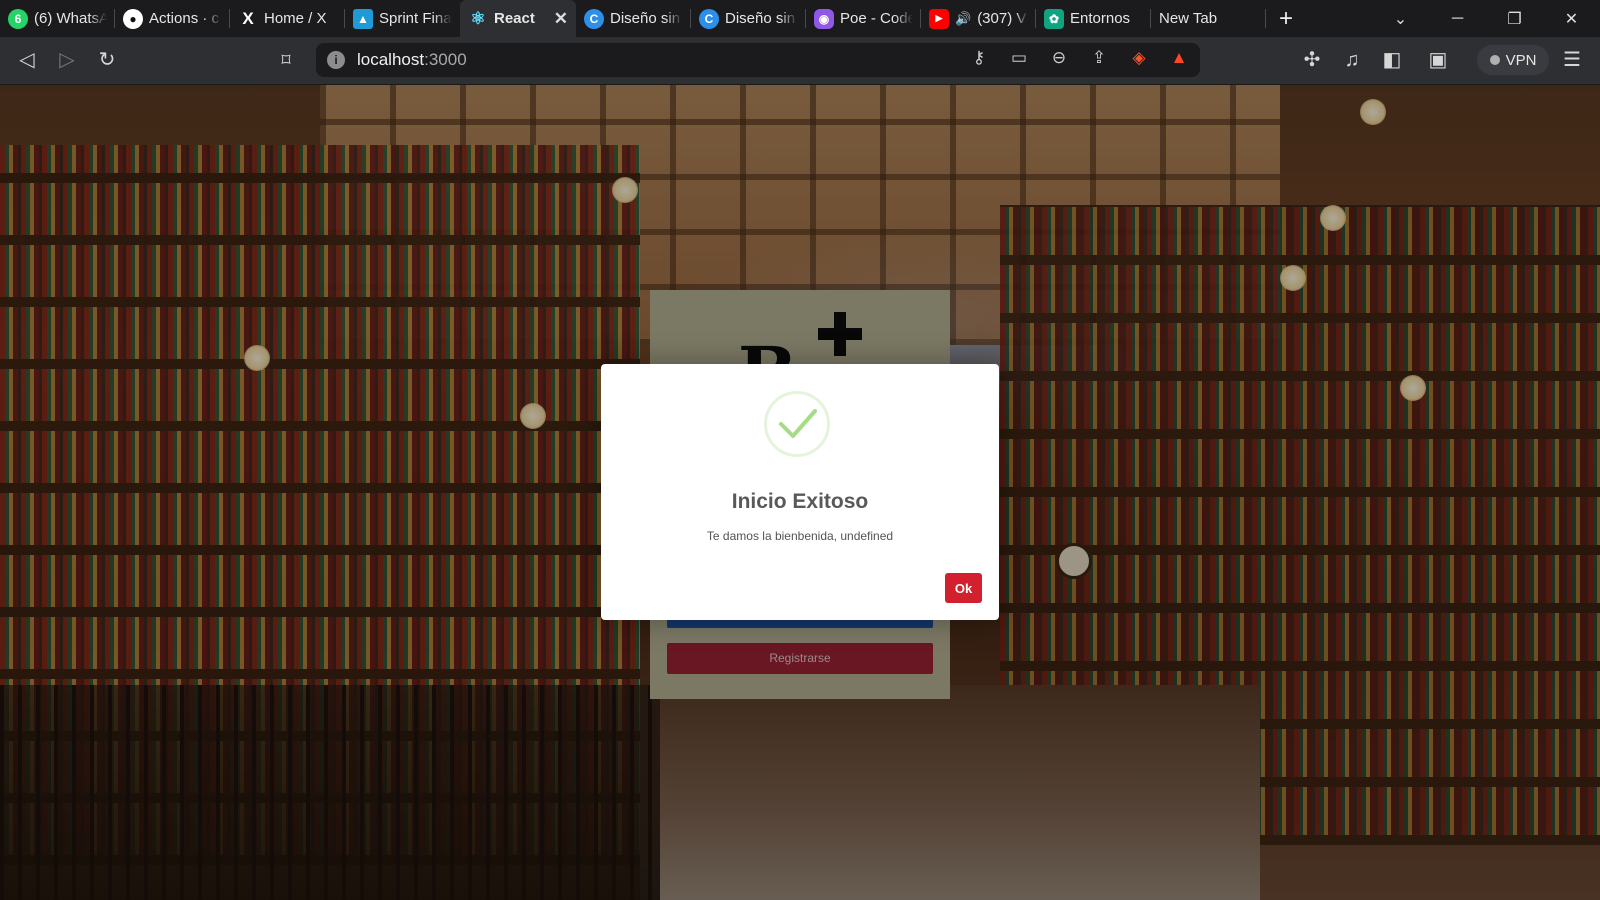 Image resolution: width=1600 pixels, height=900 pixels. I want to click on tab-x-home: X Home / X, so click(287, 18).